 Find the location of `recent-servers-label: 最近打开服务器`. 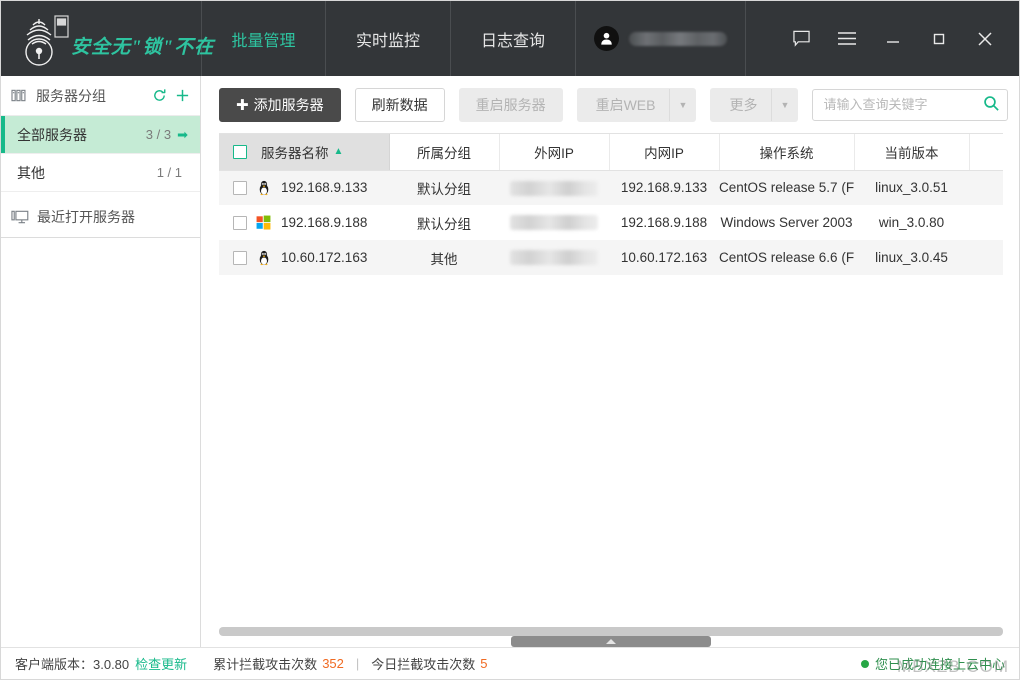

recent-servers-label: 最近打开服务器 is located at coordinates (86, 216).